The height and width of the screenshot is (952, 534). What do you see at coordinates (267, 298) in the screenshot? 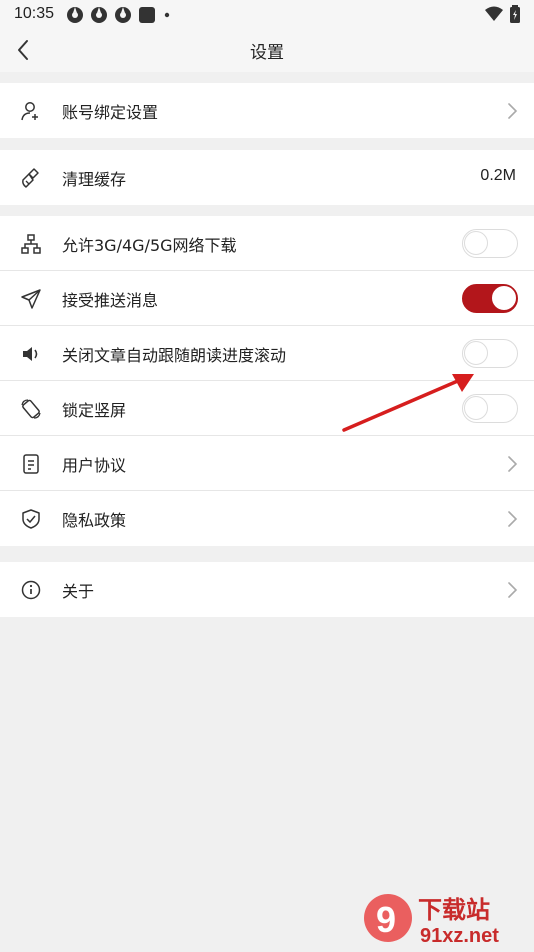
I see `row-push-messages: 接受推送消息` at bounding box center [267, 298].